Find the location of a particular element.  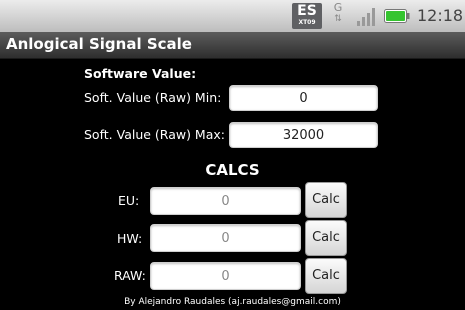

network-type-label: G is located at coordinates (338, 7).